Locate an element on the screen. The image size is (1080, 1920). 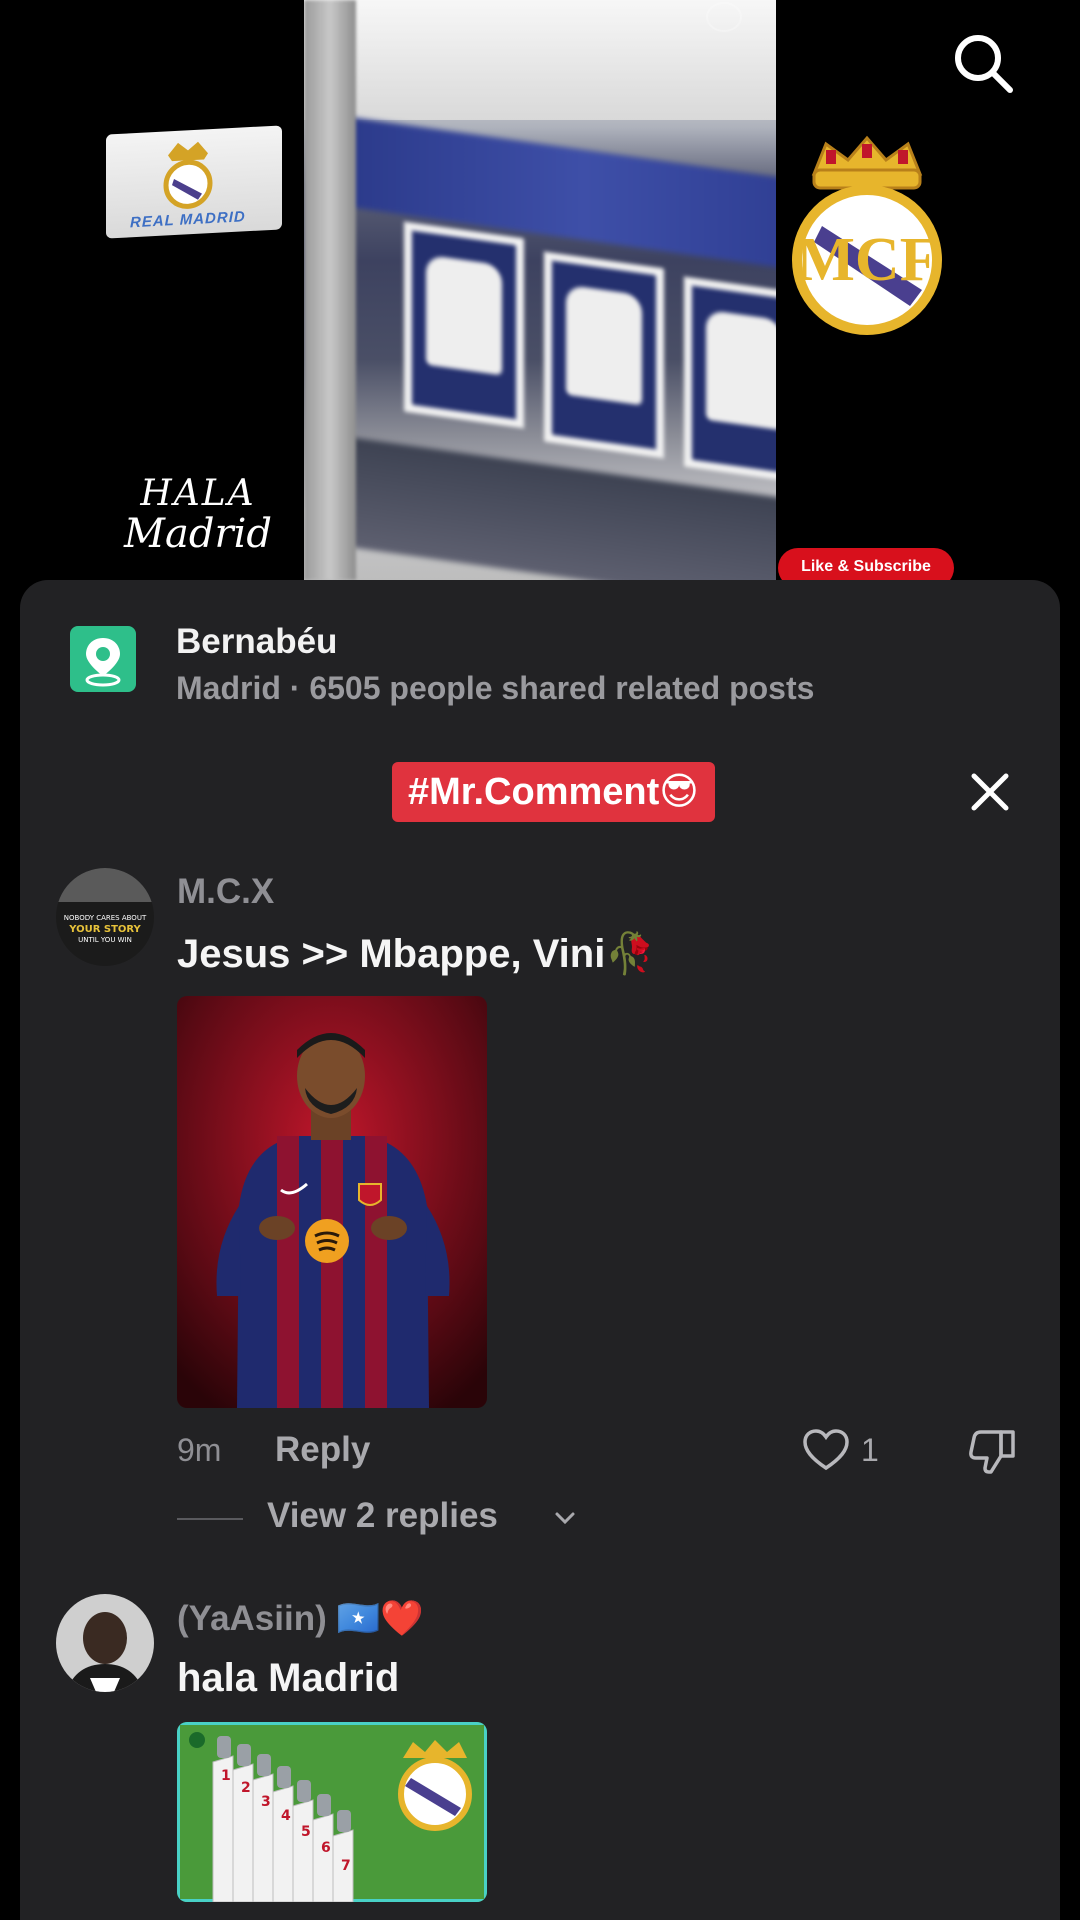
hashtag-badge: #Mr.Comment😎 is located at coordinates (553, 792).